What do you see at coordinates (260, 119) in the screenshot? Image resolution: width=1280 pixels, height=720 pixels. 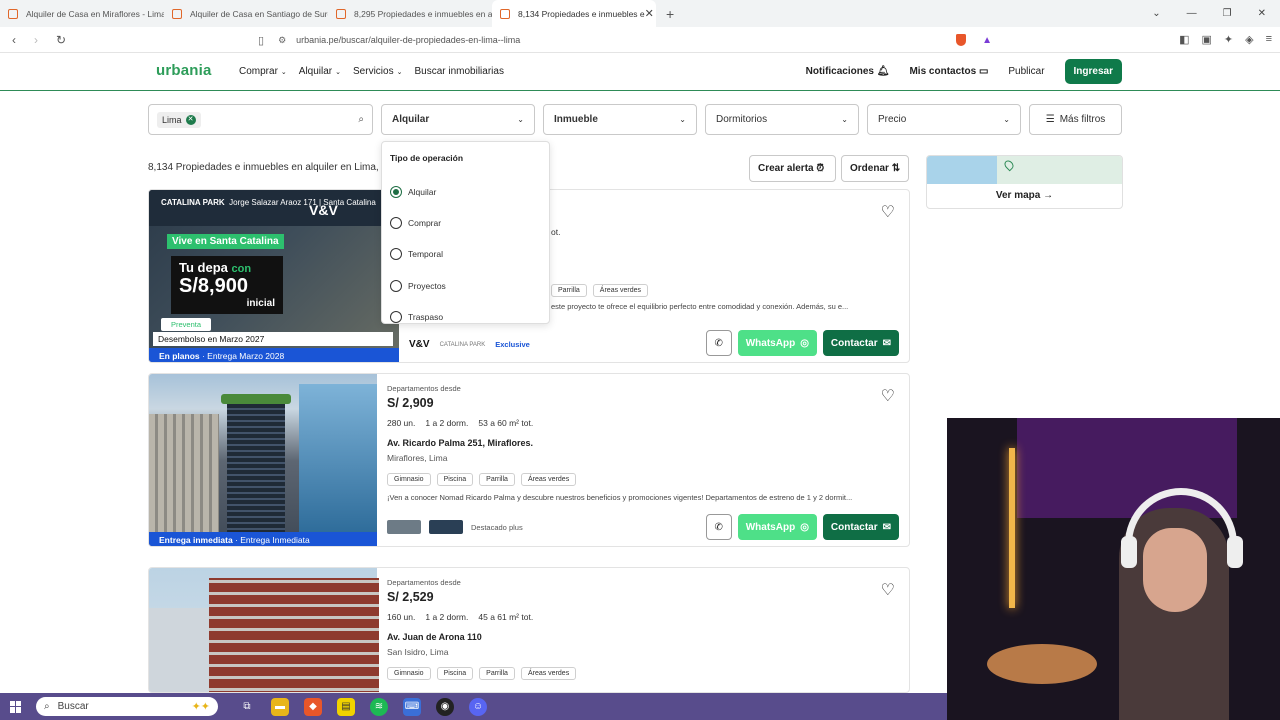 I see `location-search-input: Lima ✕ ⌕` at bounding box center [260, 119].